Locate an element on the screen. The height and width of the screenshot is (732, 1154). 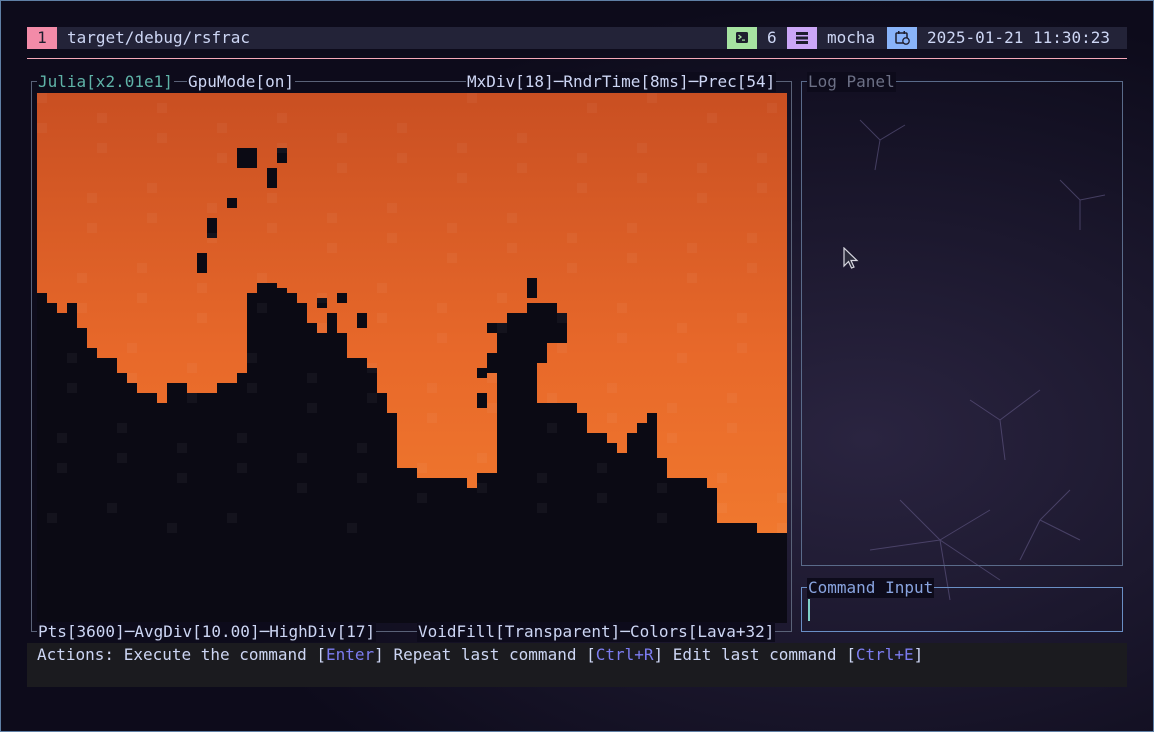
key-enter: Enter is located at coordinates (350, 654).